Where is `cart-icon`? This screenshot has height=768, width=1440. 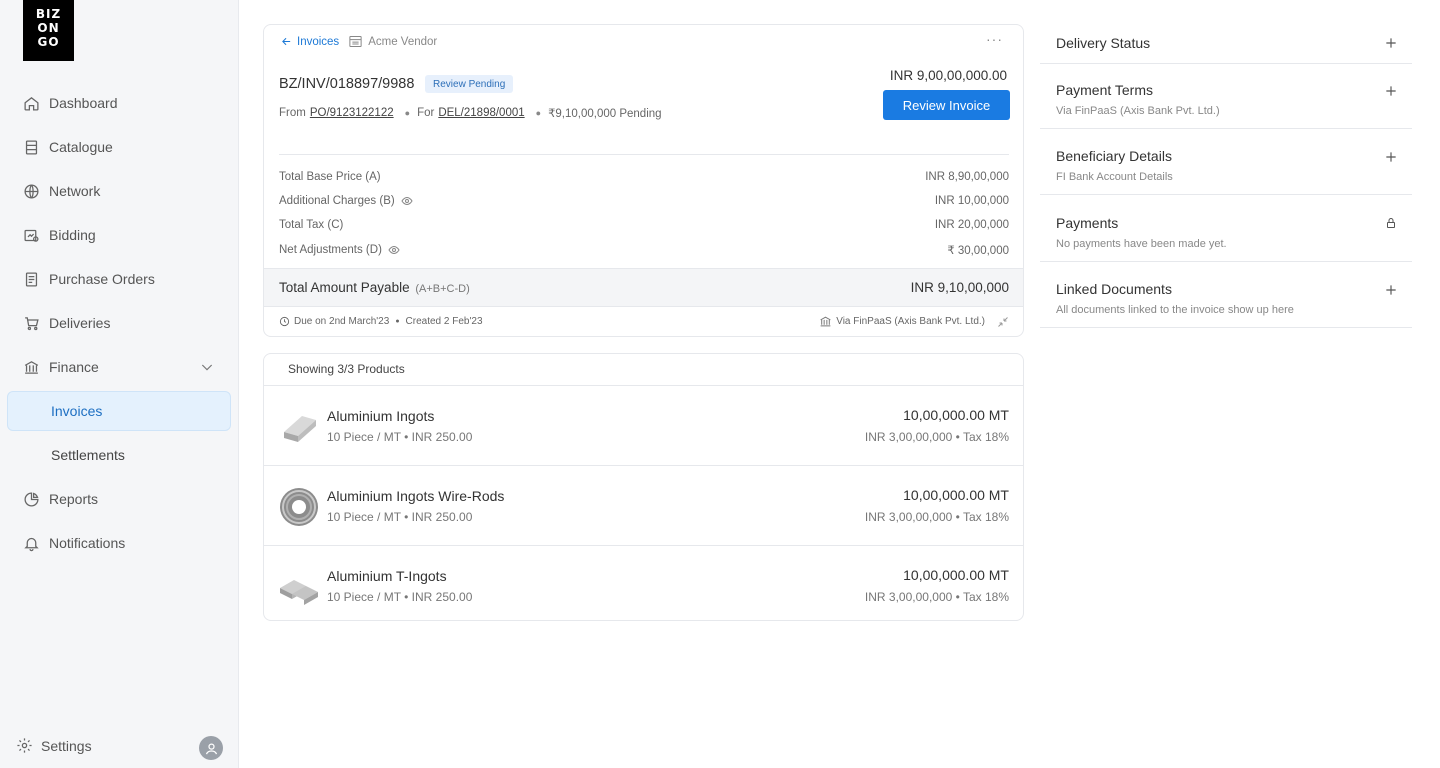 cart-icon is located at coordinates (31, 323).